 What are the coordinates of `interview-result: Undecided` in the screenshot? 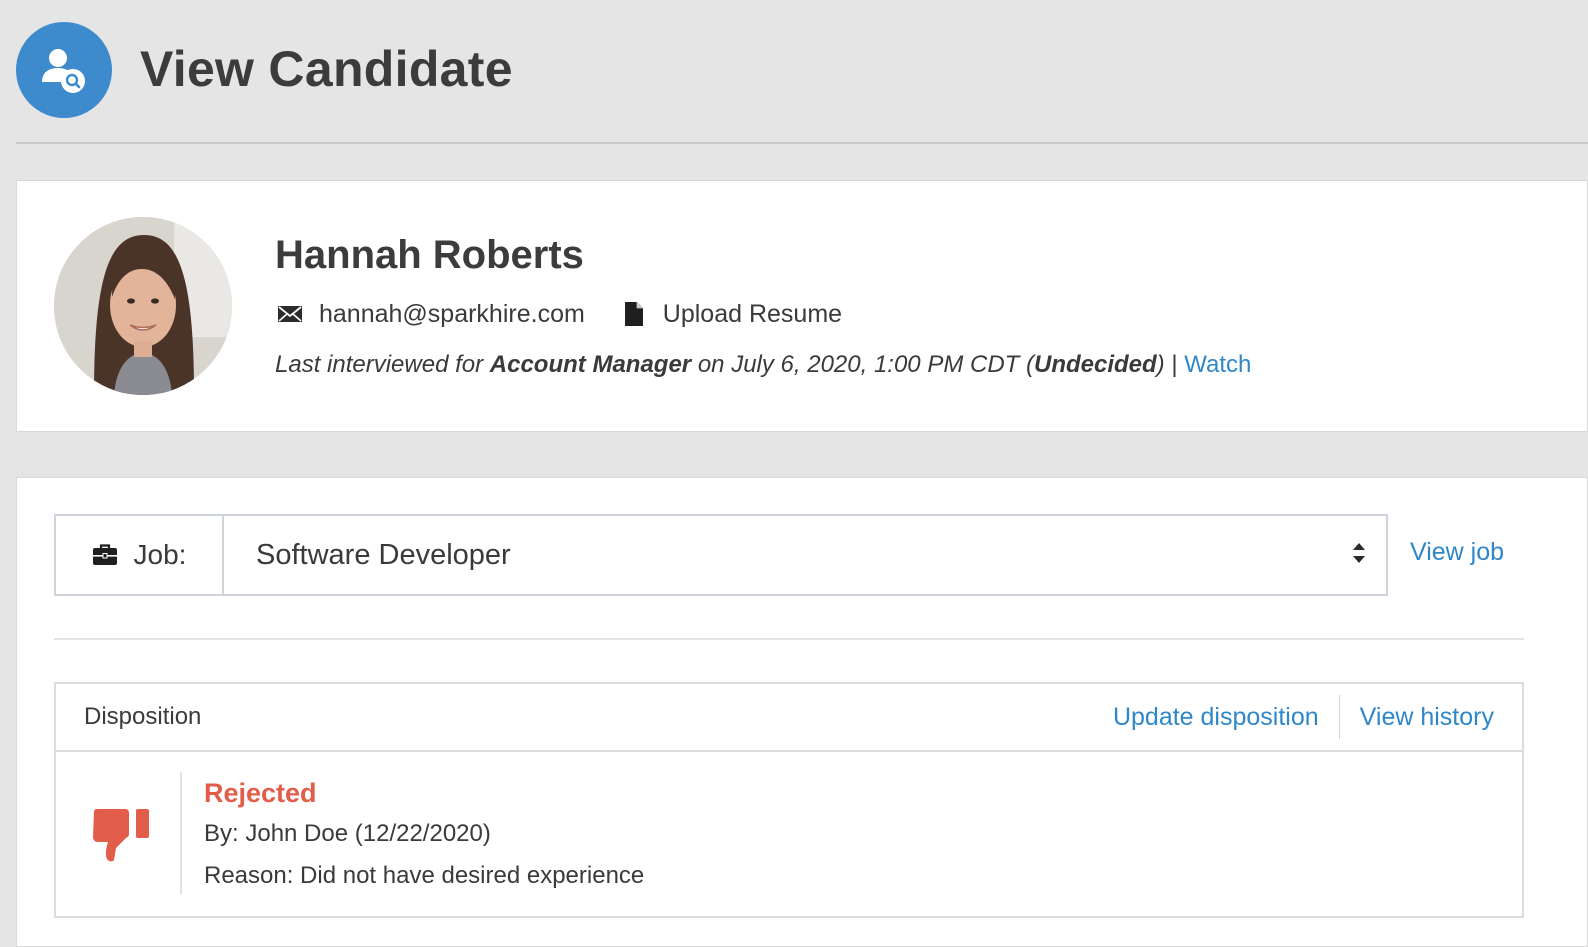 It's located at (1095, 364).